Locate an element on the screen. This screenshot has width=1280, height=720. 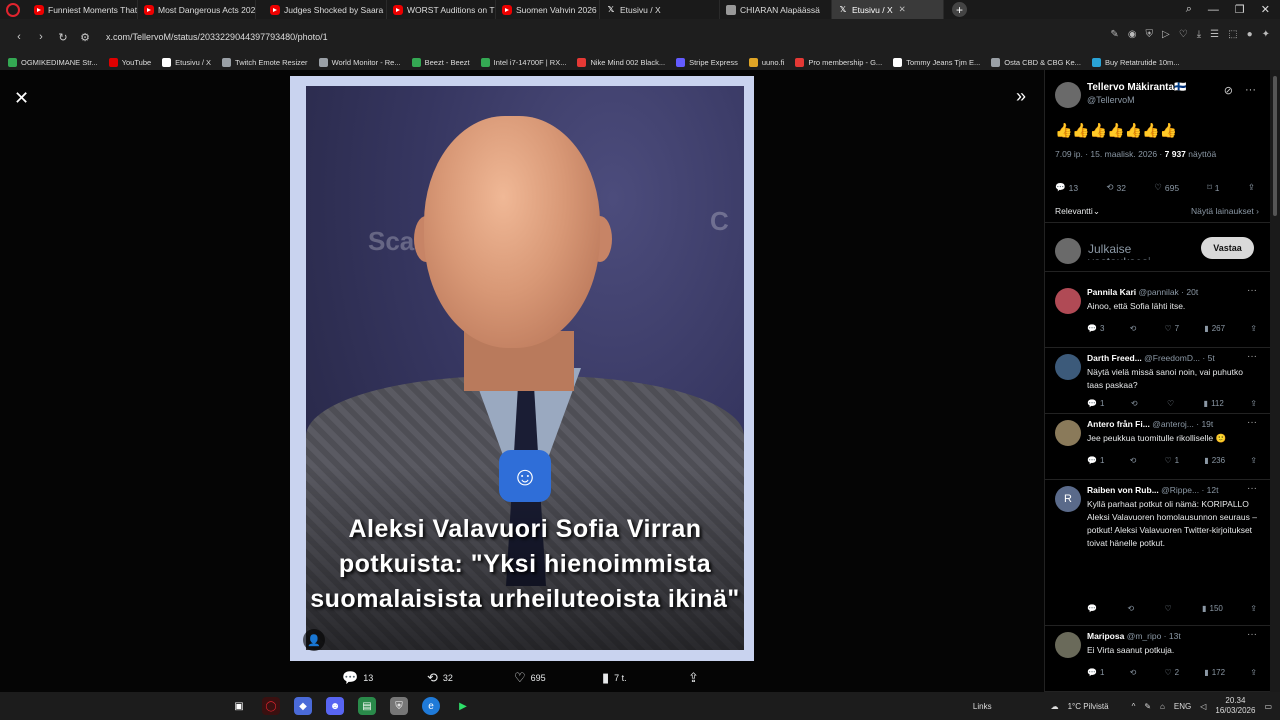
views-action: ▮ 112 is located at coordinates (1214, 403).